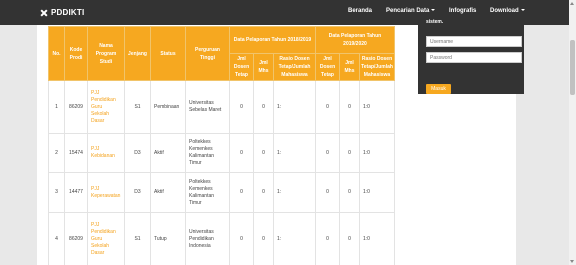 The height and width of the screenshot is (265, 576). I want to click on brand: PDDIKTI, so click(62, 12).